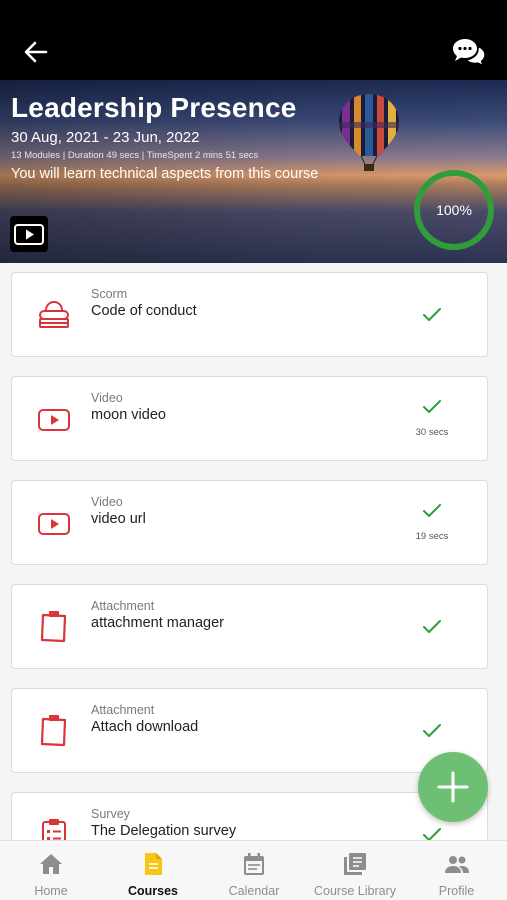 The height and width of the screenshot is (900, 507). What do you see at coordinates (153, 891) in the screenshot?
I see `nav-label: Courses` at bounding box center [153, 891].